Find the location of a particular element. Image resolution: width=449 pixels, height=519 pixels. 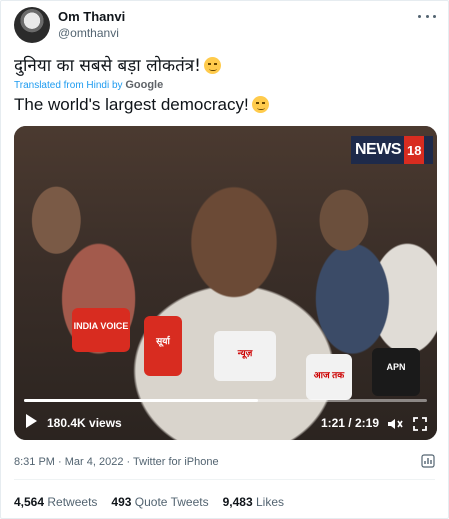

quote-tweets-stat: 493 Quote Tweets is located at coordinates (159, 502).